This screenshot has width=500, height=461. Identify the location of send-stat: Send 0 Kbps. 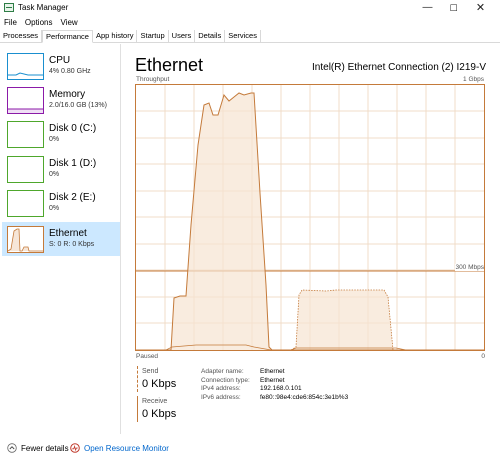
(167, 380).